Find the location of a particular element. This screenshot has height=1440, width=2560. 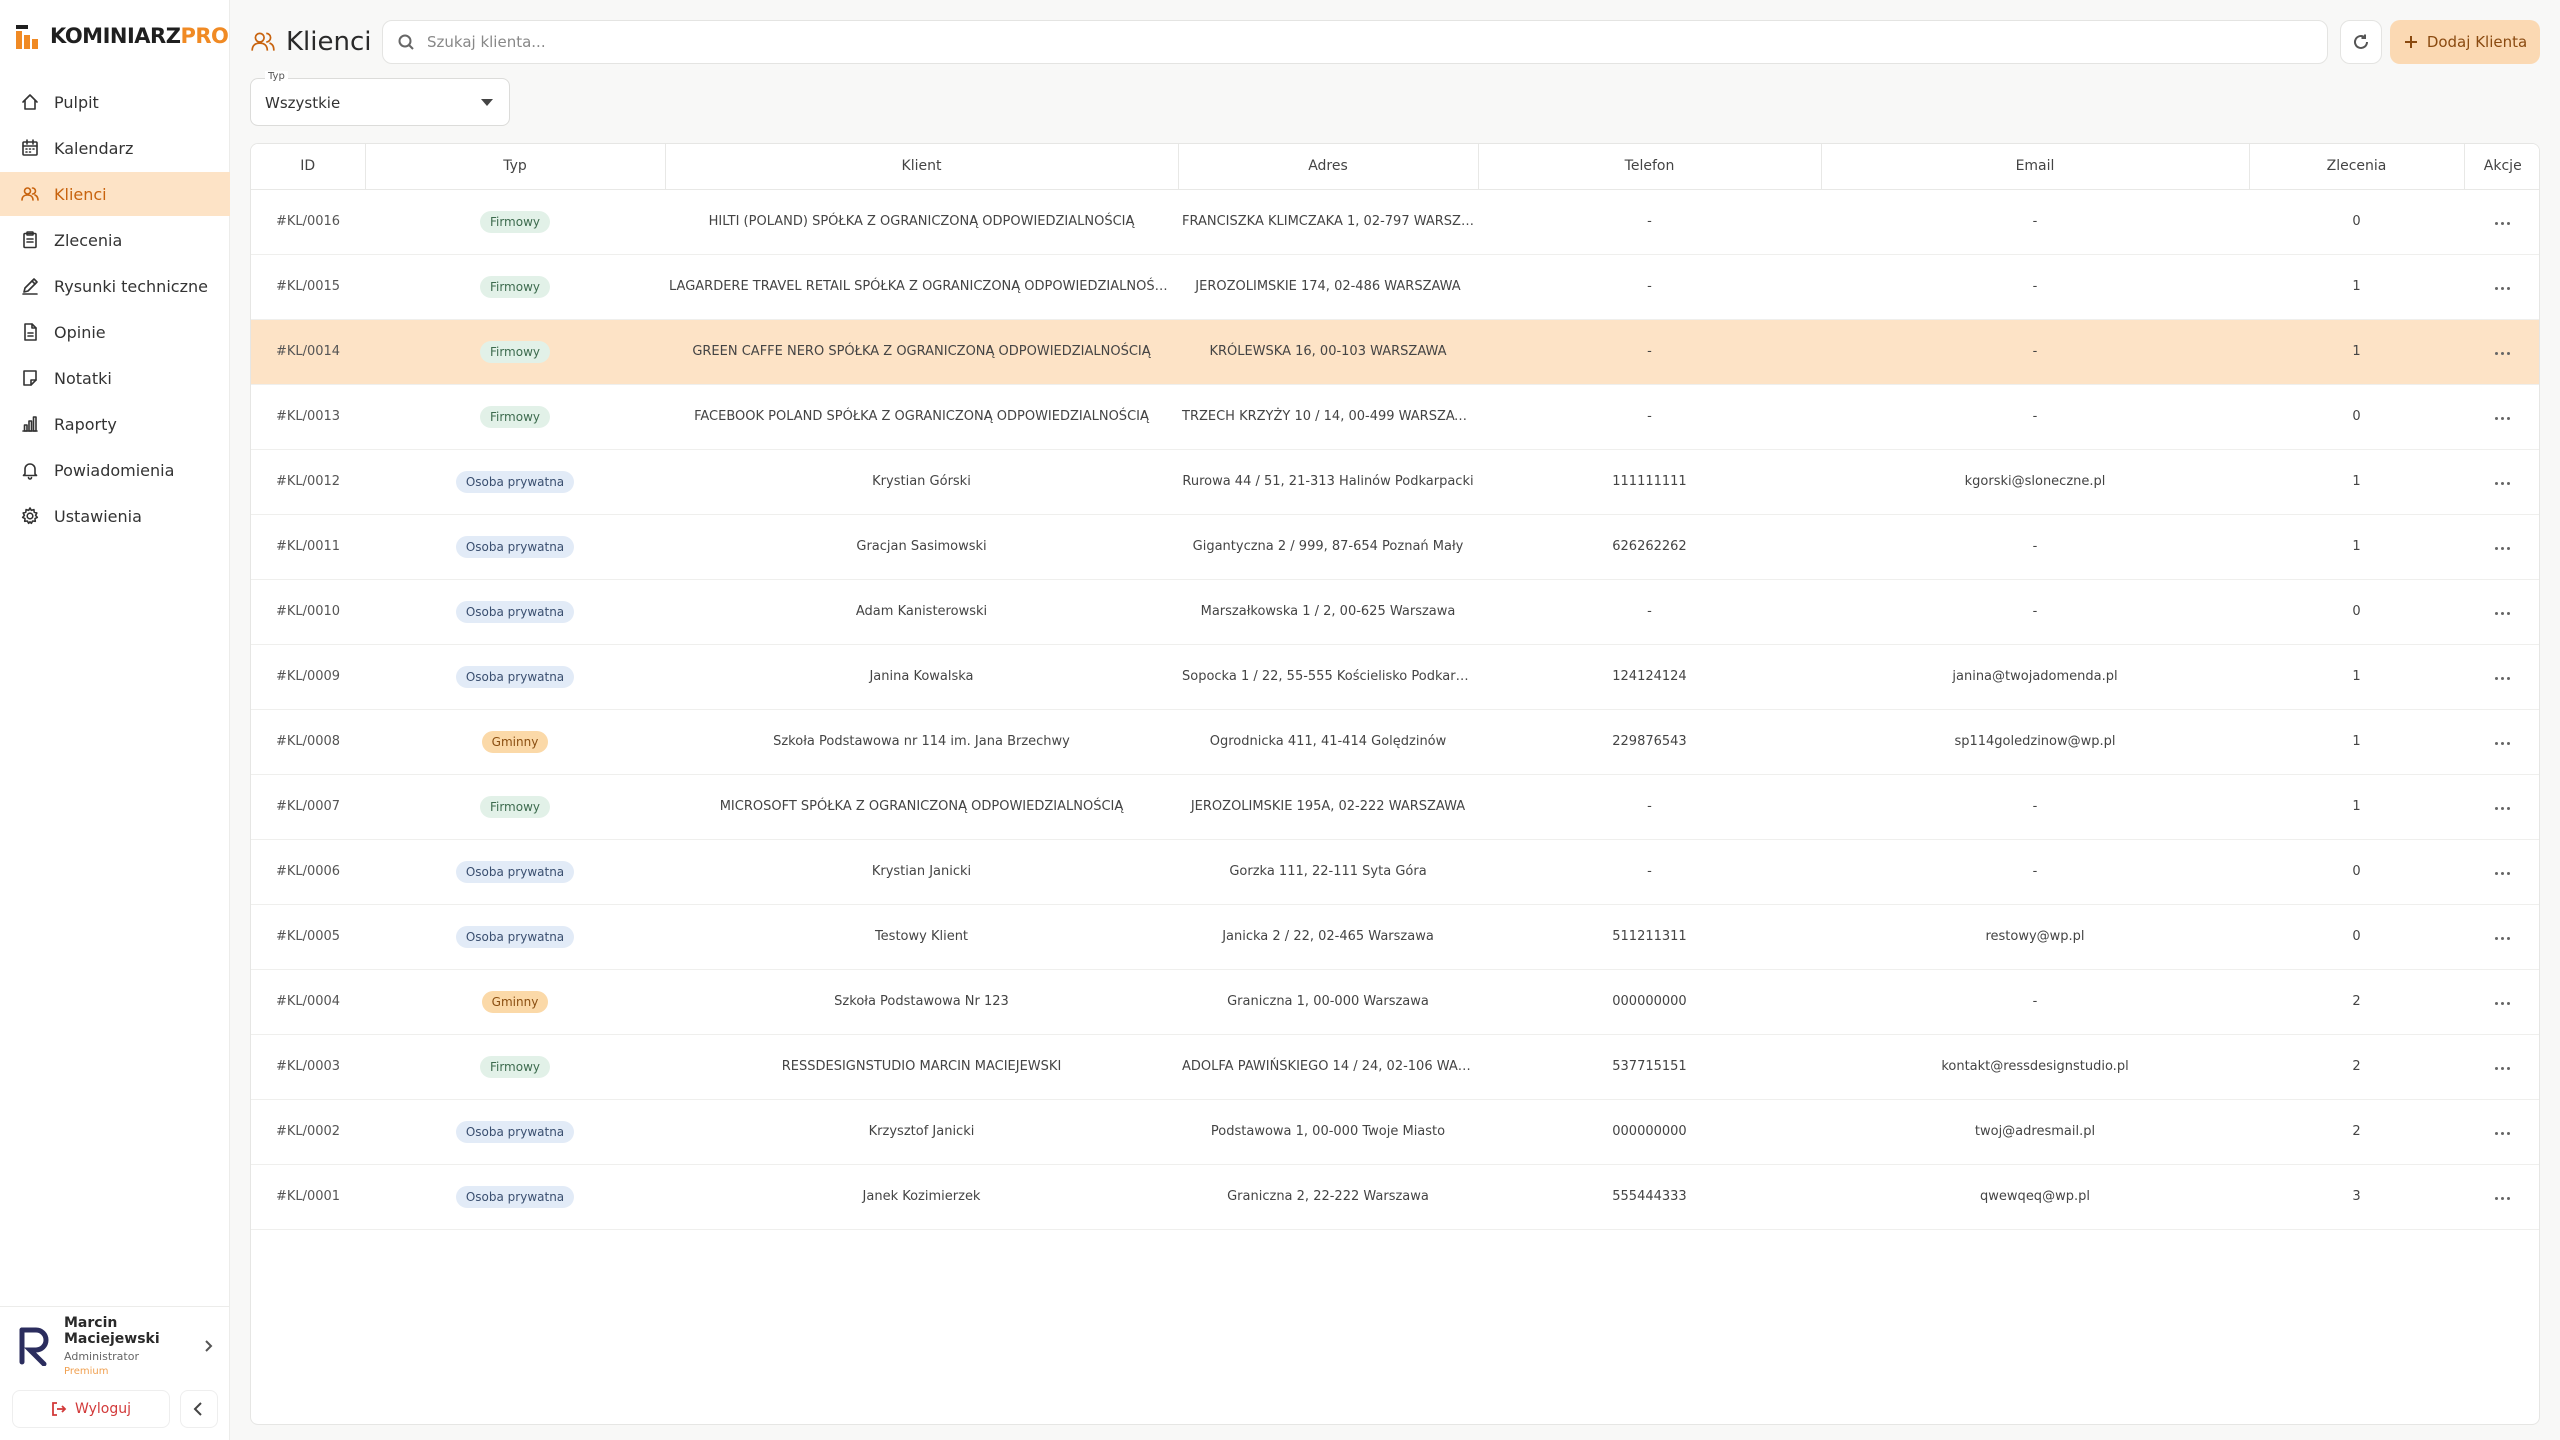

type-filter-select: Typ Wszystkie is located at coordinates (380, 98).